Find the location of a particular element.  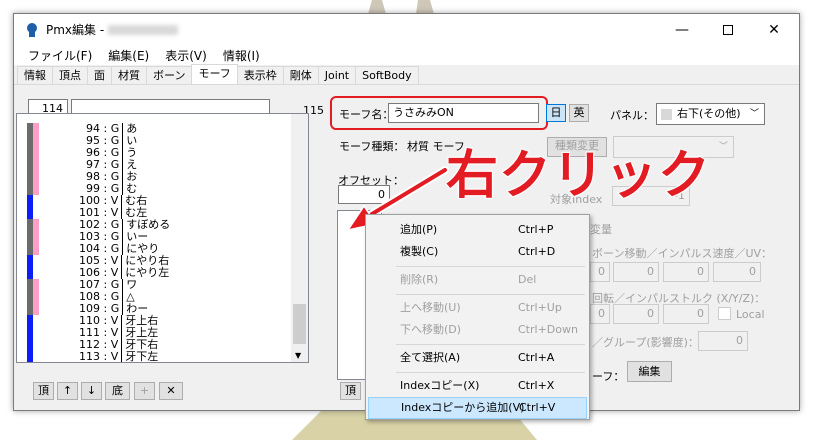

ctx-move-down: 下へ移動(D) Ctrl+Down is located at coordinates (477, 330).